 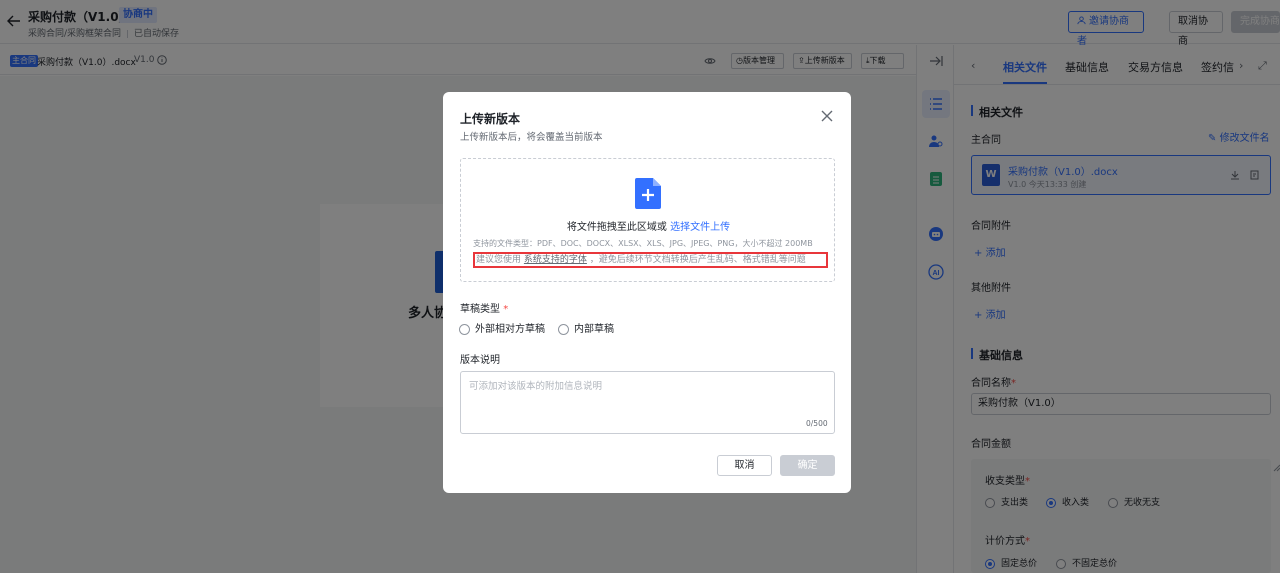 I want to click on select-file-link: 选择文件上传, so click(x=700, y=227).